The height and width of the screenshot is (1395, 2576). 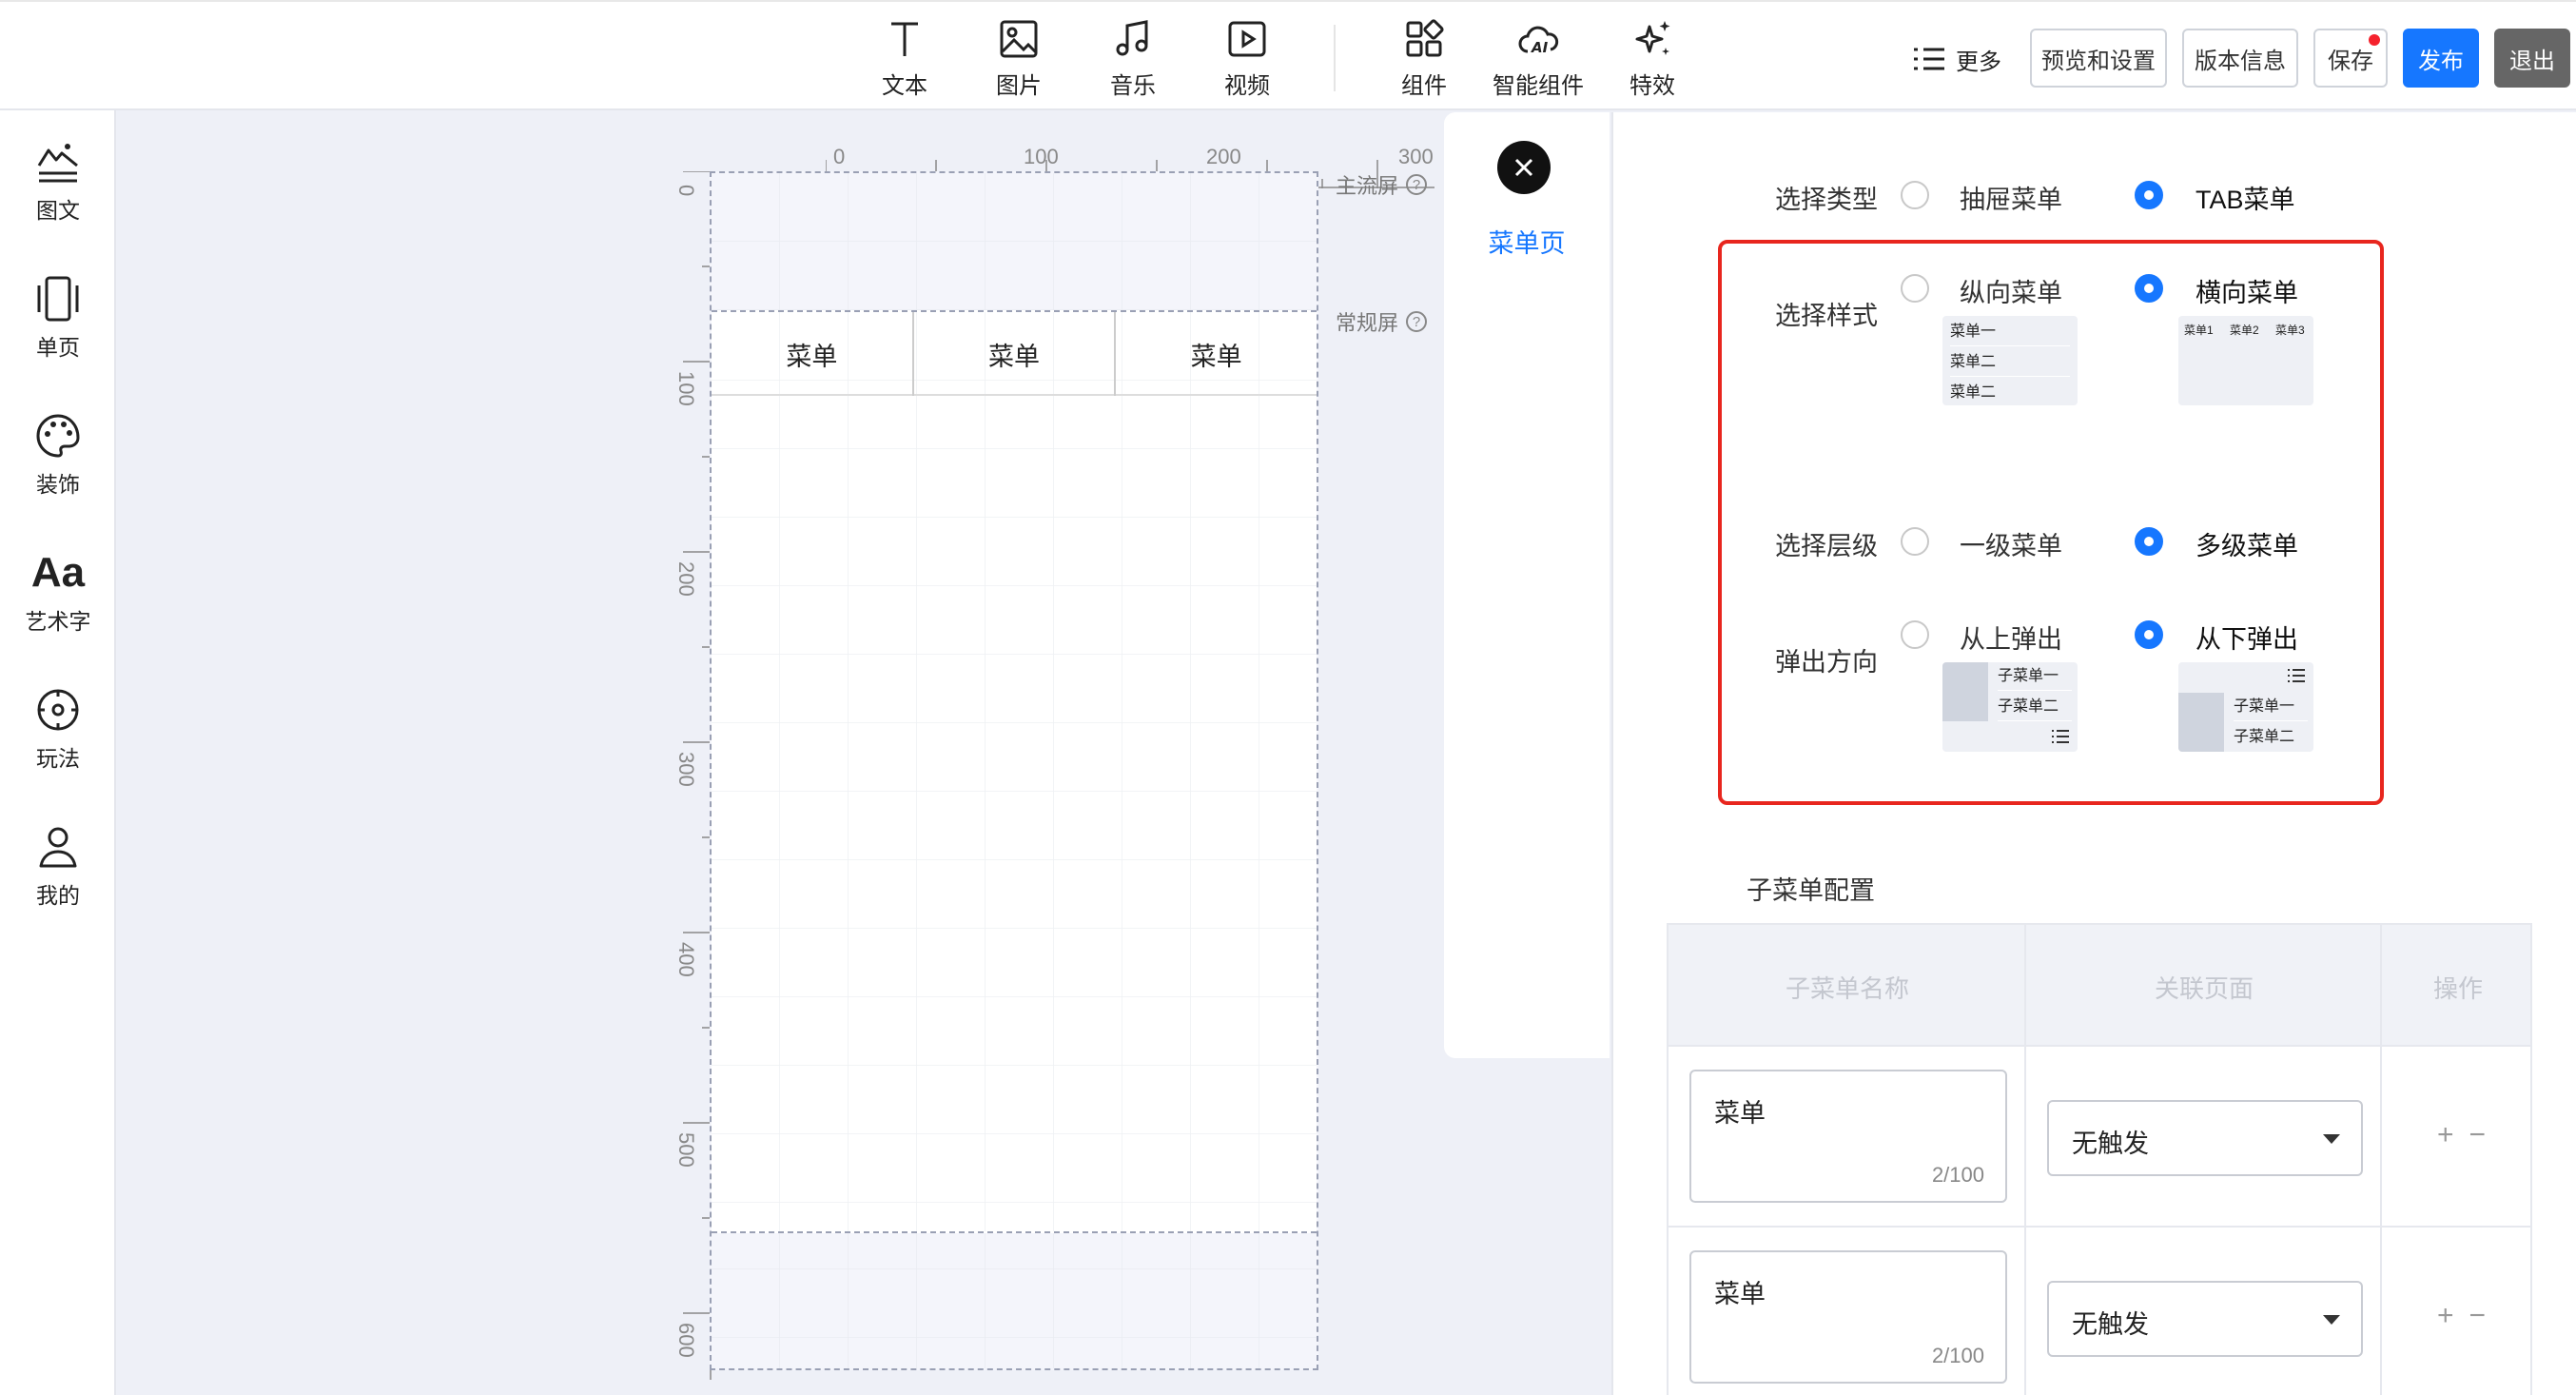 I want to click on components-tool-button: 组件, so click(x=1424, y=60).